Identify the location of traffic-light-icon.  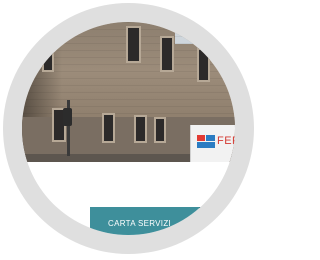
(67, 117).